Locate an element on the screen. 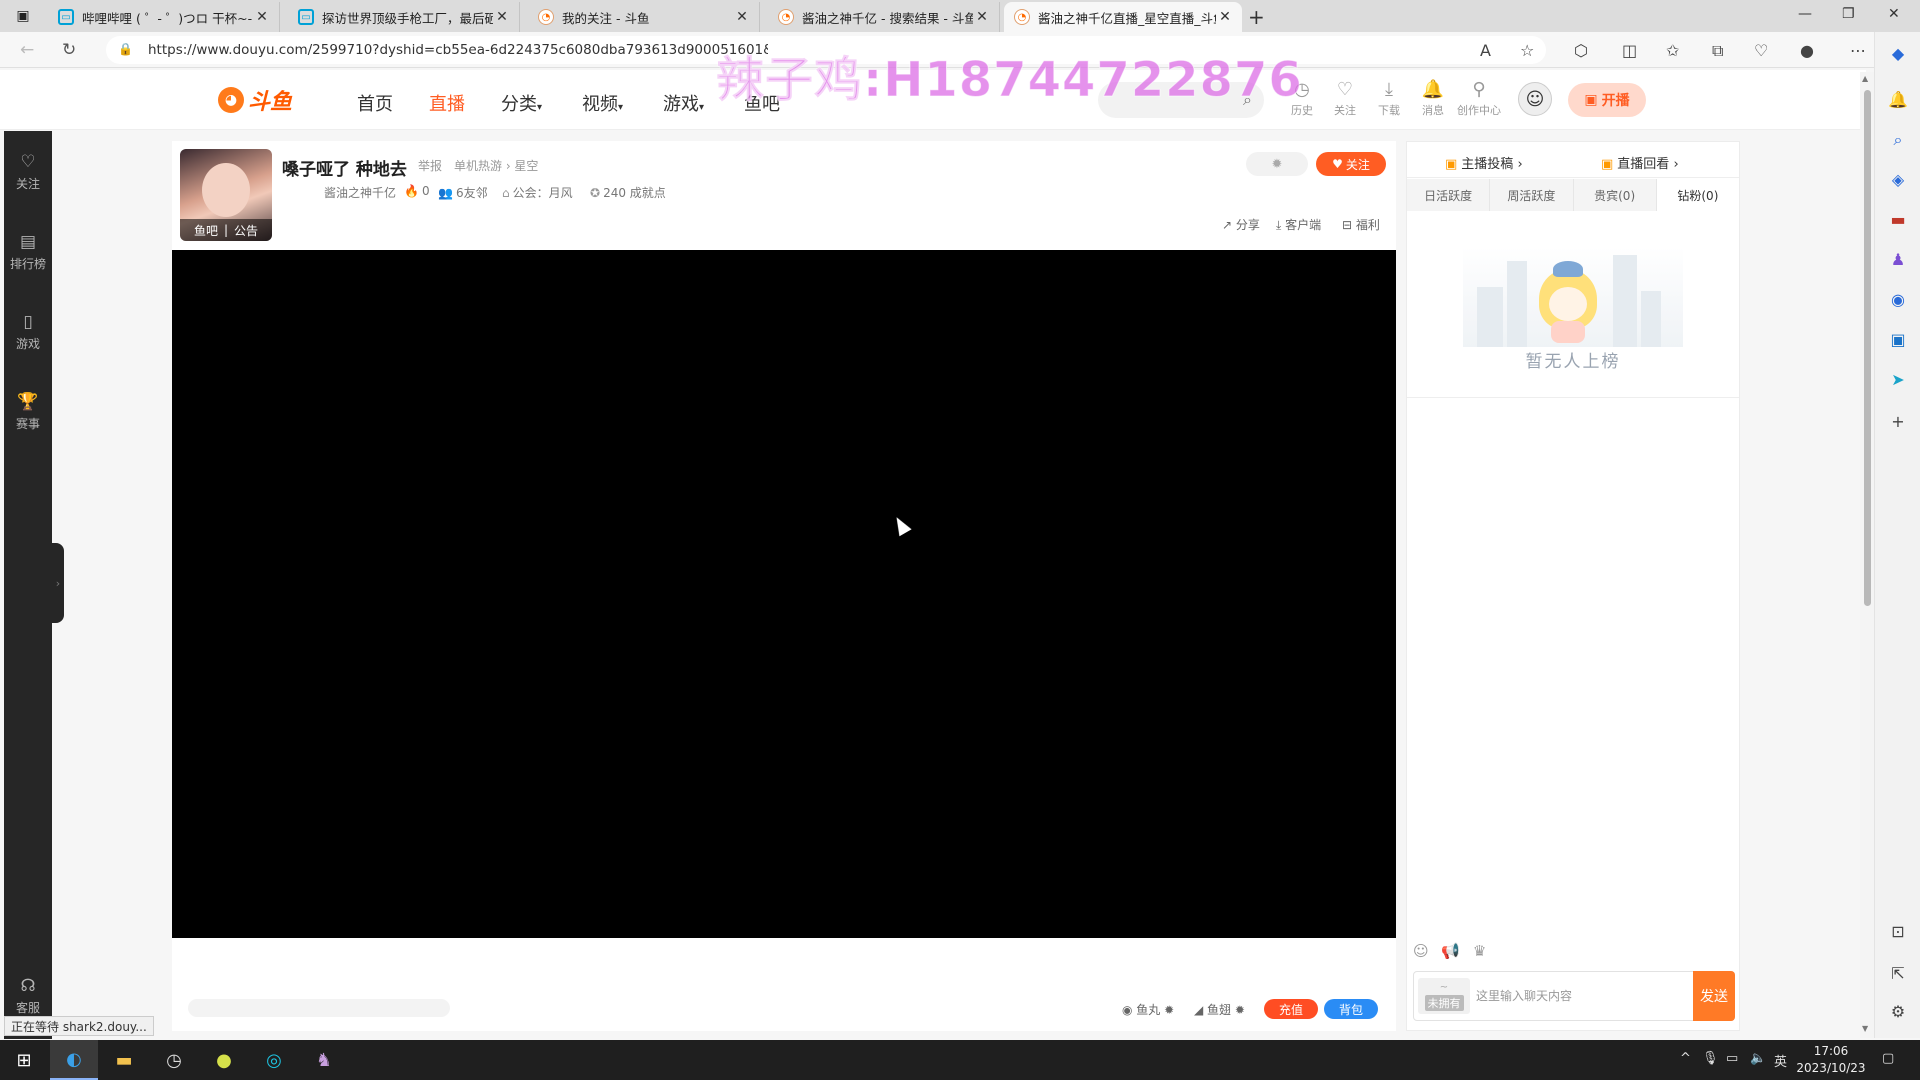  client-button: ⤓ 客户端 is located at coordinates (1298, 224).